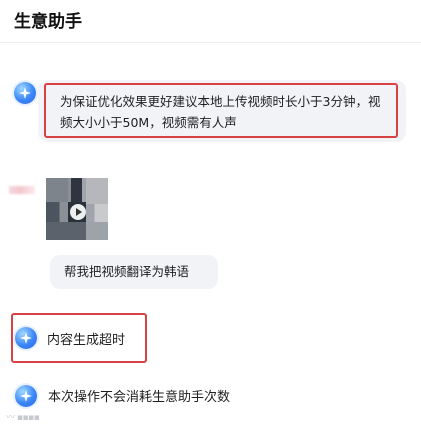  Describe the element at coordinates (78, 212) in the screenshot. I see `play-icon` at that location.